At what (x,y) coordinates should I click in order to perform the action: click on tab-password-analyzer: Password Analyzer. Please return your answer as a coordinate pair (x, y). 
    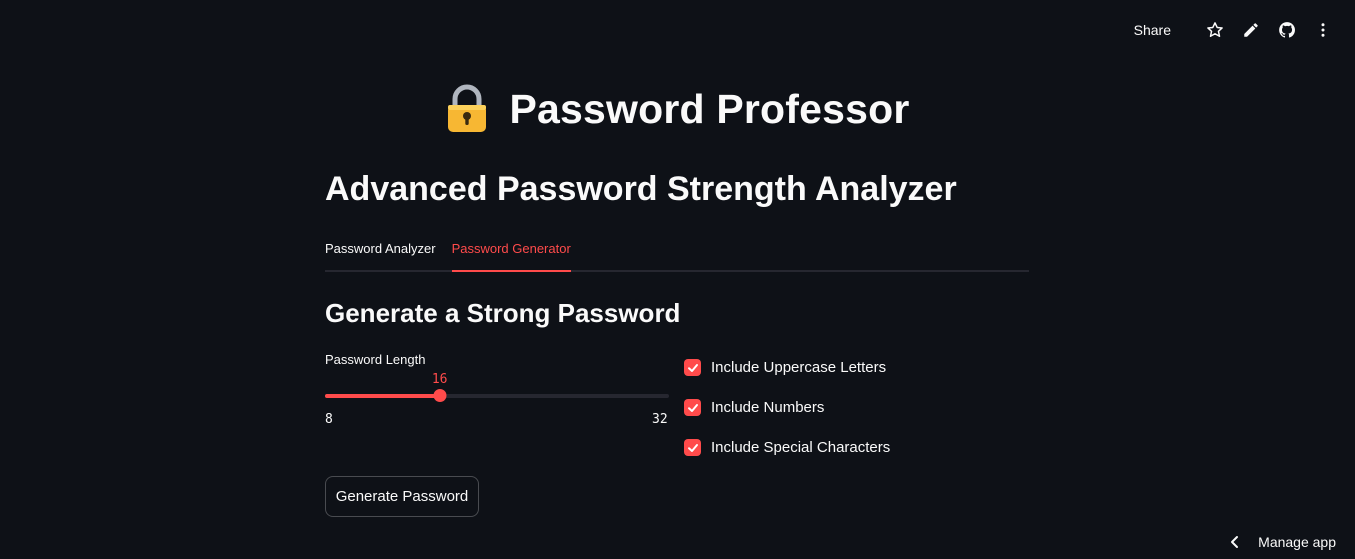
    Looking at the image, I should click on (380, 254).